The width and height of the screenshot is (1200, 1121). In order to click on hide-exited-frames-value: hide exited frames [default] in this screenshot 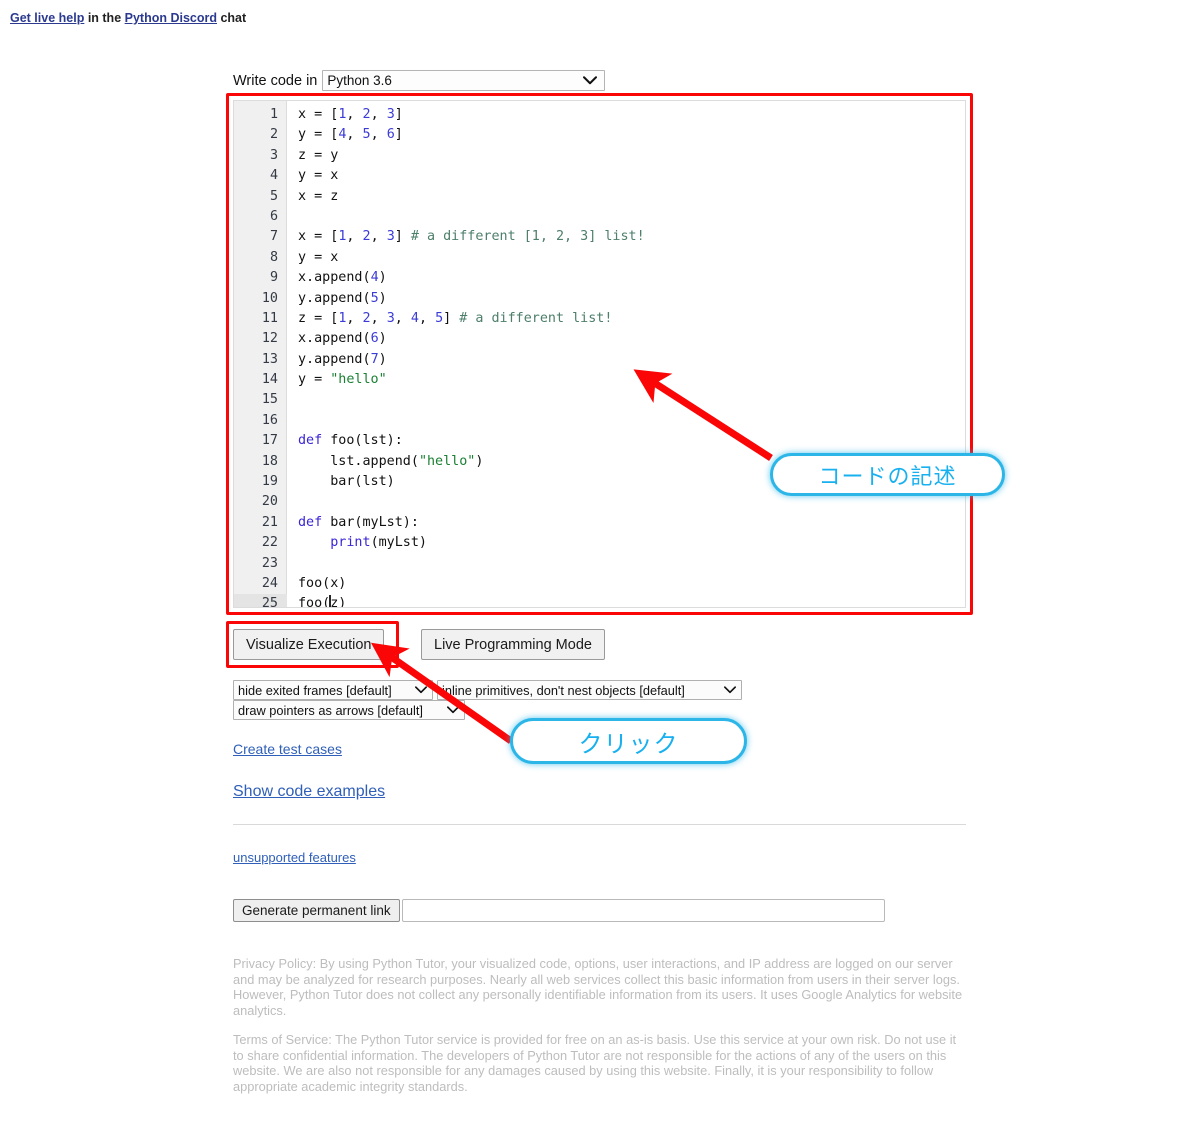, I will do `click(315, 690)`.